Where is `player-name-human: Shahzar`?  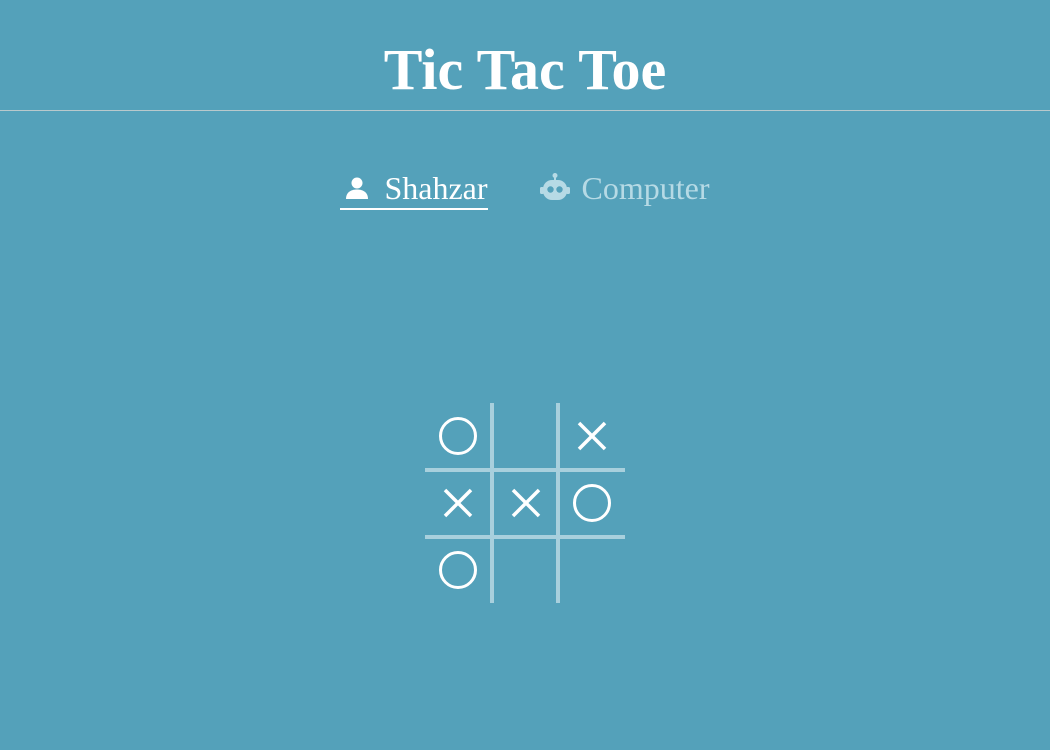
player-name-human: Shahzar is located at coordinates (436, 188).